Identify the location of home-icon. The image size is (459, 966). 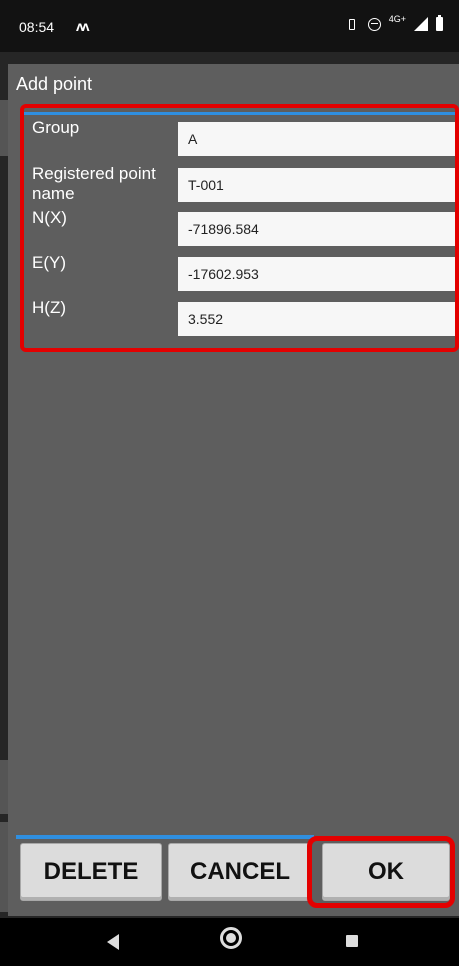
(231, 938).